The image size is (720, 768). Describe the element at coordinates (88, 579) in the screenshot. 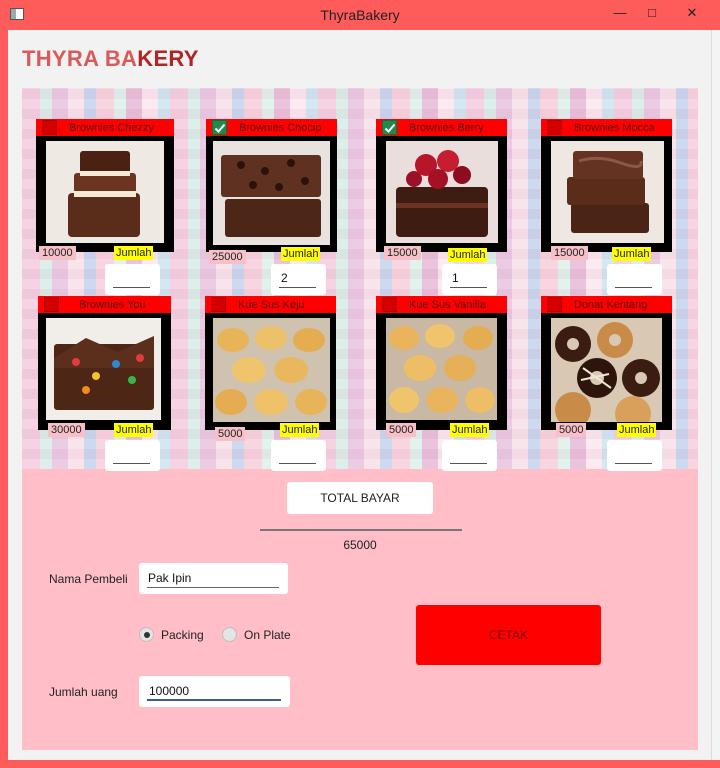

I see `buyer-name-label: Nama Pembeli` at that location.